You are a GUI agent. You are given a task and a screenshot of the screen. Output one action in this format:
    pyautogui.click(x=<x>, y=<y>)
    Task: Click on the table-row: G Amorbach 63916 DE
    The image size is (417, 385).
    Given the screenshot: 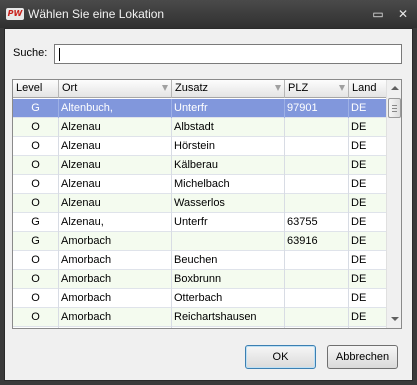 What is the action you would take?
    pyautogui.click(x=199, y=241)
    